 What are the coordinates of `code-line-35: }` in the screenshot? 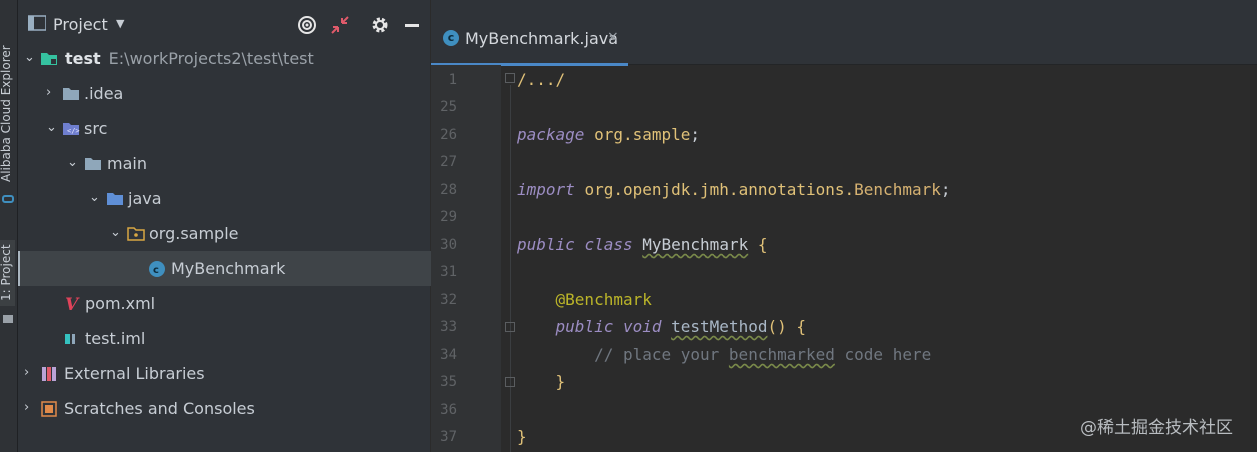 It's located at (560, 381).